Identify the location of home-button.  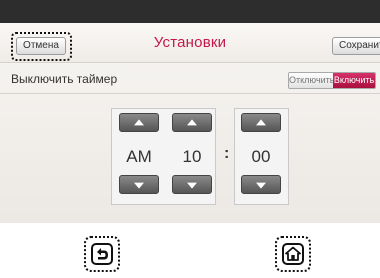
(293, 254).